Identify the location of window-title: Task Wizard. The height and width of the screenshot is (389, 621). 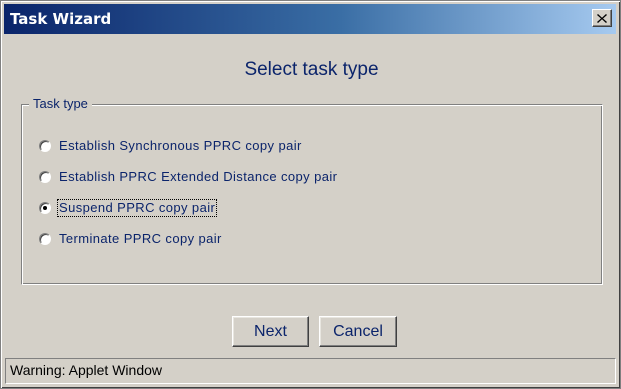
(61, 19).